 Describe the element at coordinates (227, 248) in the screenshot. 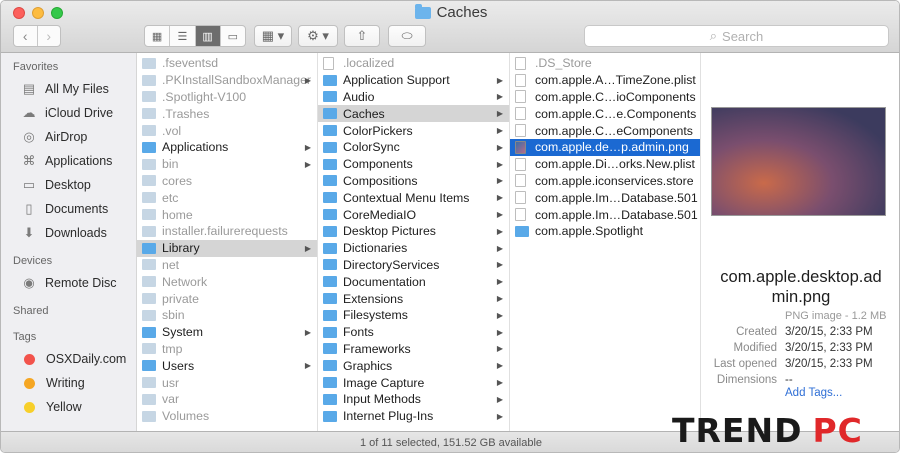

I see `folder-row: Library ▶` at that location.